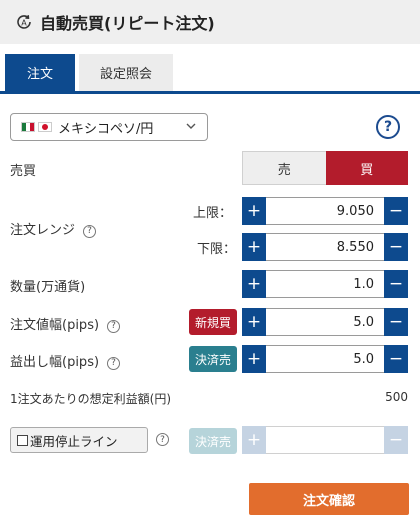  What do you see at coordinates (45, 127) in the screenshot?
I see `japan-flag-icon` at bounding box center [45, 127].